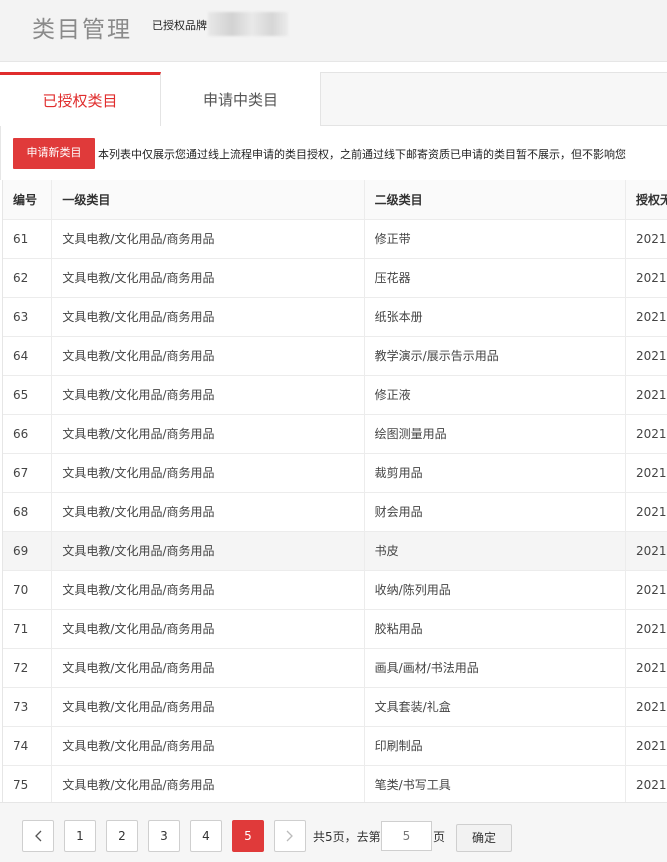  I want to click on tab-authorized-categories: 已授权类目, so click(80, 100).